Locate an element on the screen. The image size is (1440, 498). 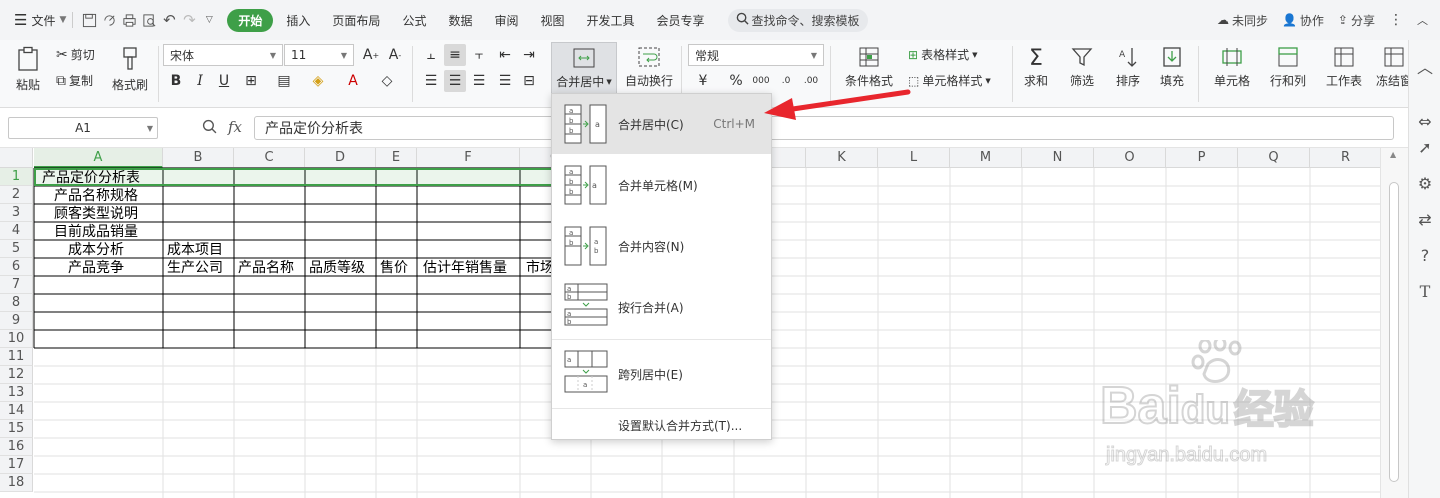
indent-increase-icon: ⇥ is located at coordinates (529, 55).